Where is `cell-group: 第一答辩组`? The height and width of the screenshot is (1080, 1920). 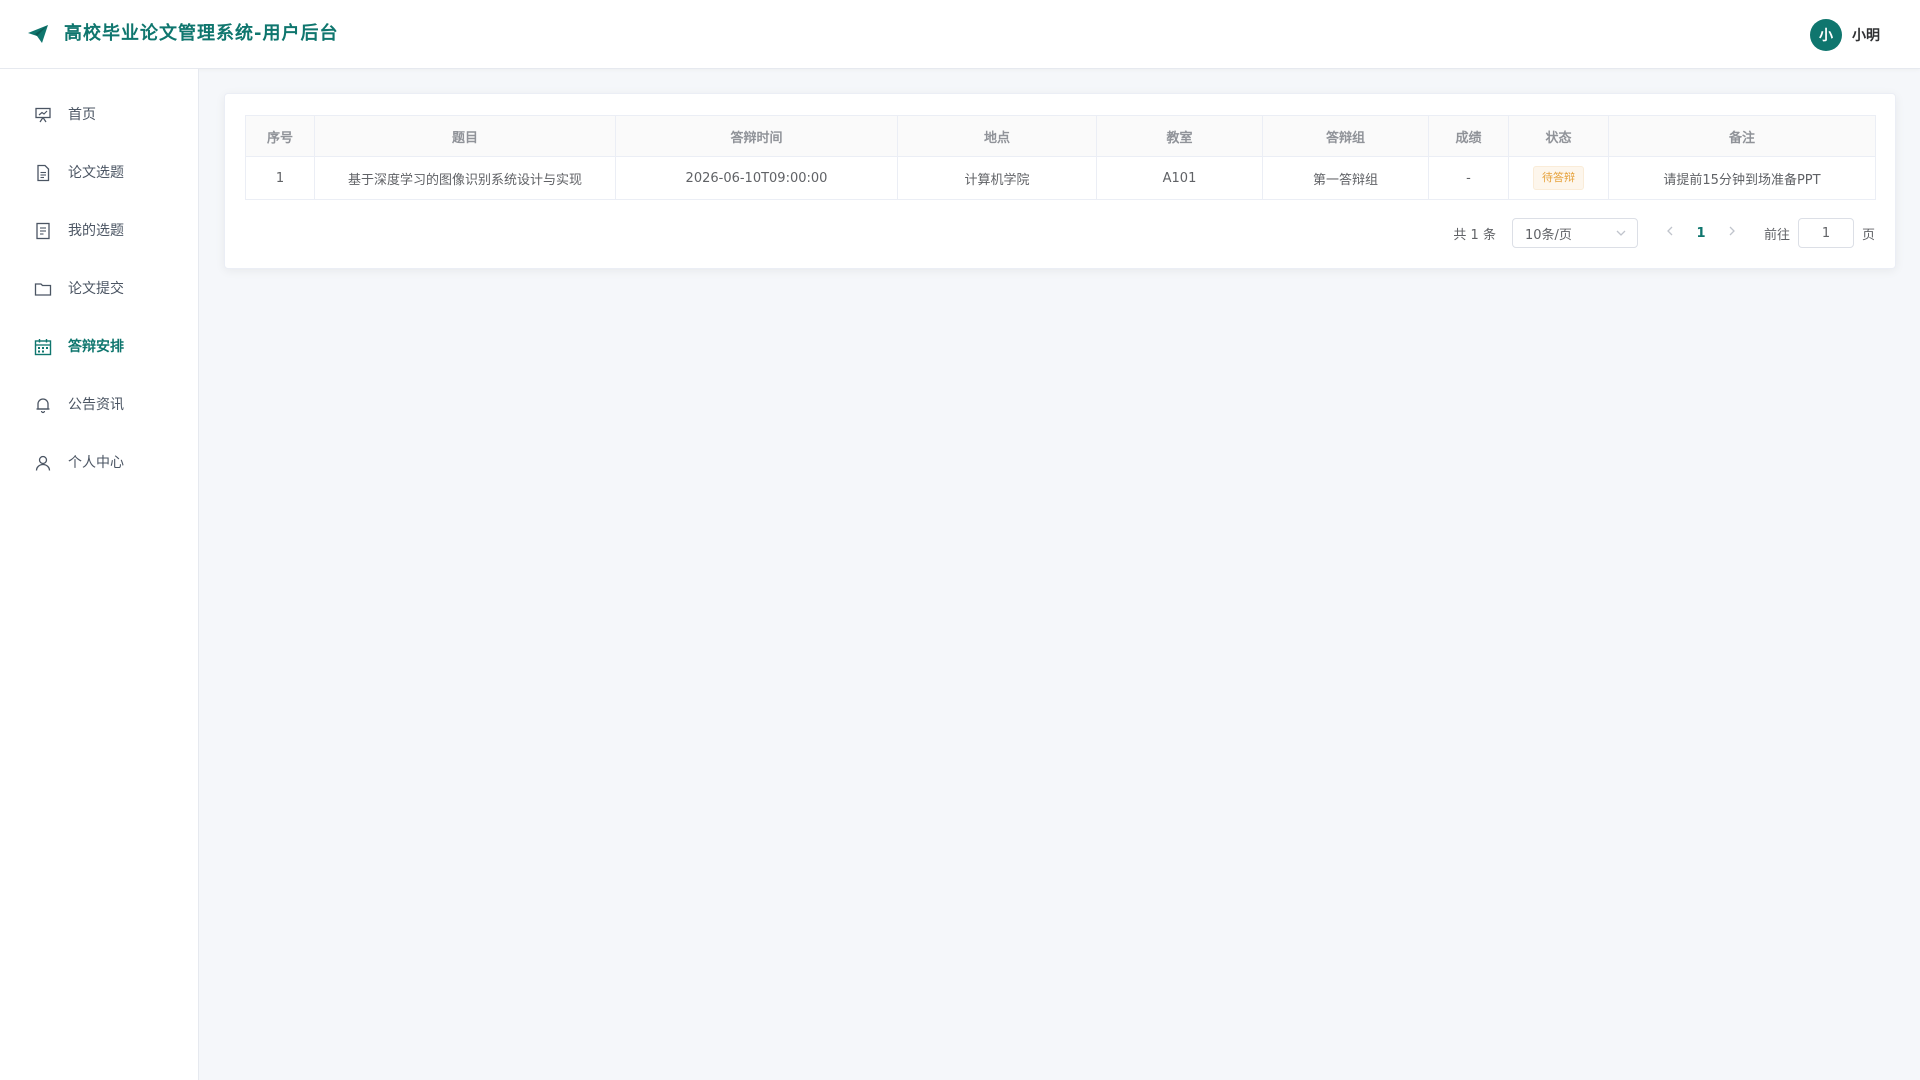
cell-group: 第一答辩组 is located at coordinates (1345, 178).